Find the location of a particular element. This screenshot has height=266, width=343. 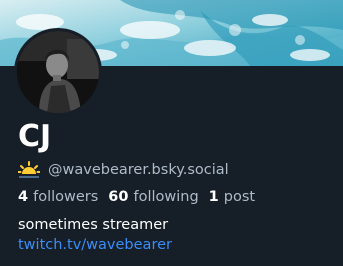

bio-link: twitch.tv/wavebearer is located at coordinates (95, 245).